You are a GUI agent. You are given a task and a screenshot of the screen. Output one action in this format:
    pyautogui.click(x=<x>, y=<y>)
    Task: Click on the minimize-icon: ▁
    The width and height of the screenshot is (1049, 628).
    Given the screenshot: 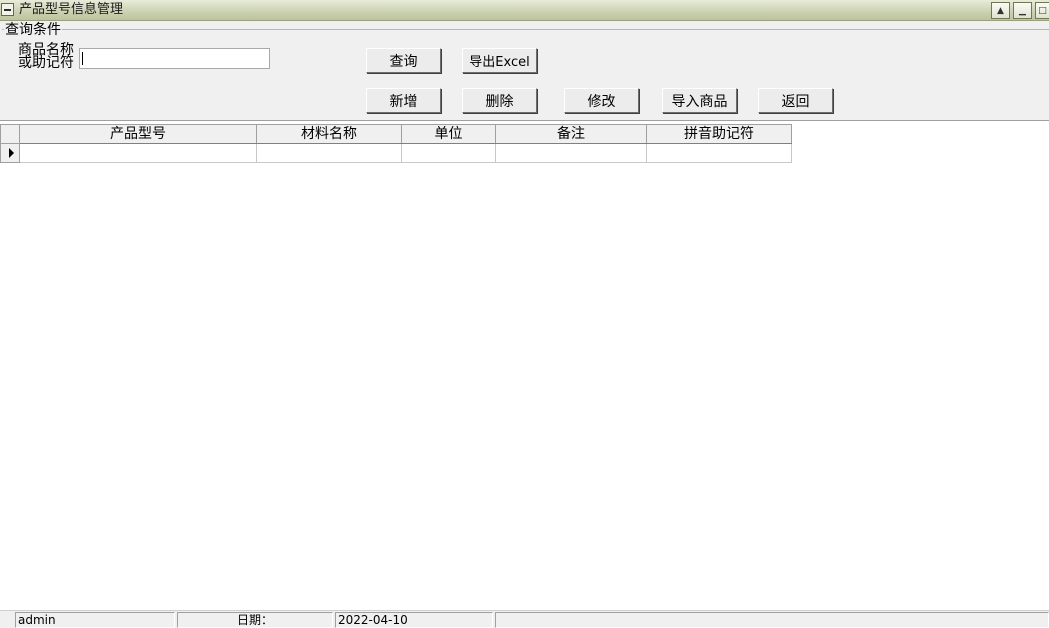 What is the action you would take?
    pyautogui.click(x=1022, y=10)
    